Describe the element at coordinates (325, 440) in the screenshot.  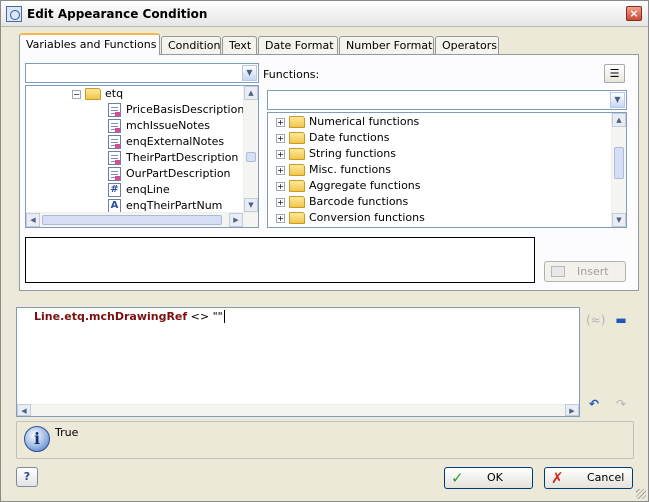
I see `evaluation-result: i True` at that location.